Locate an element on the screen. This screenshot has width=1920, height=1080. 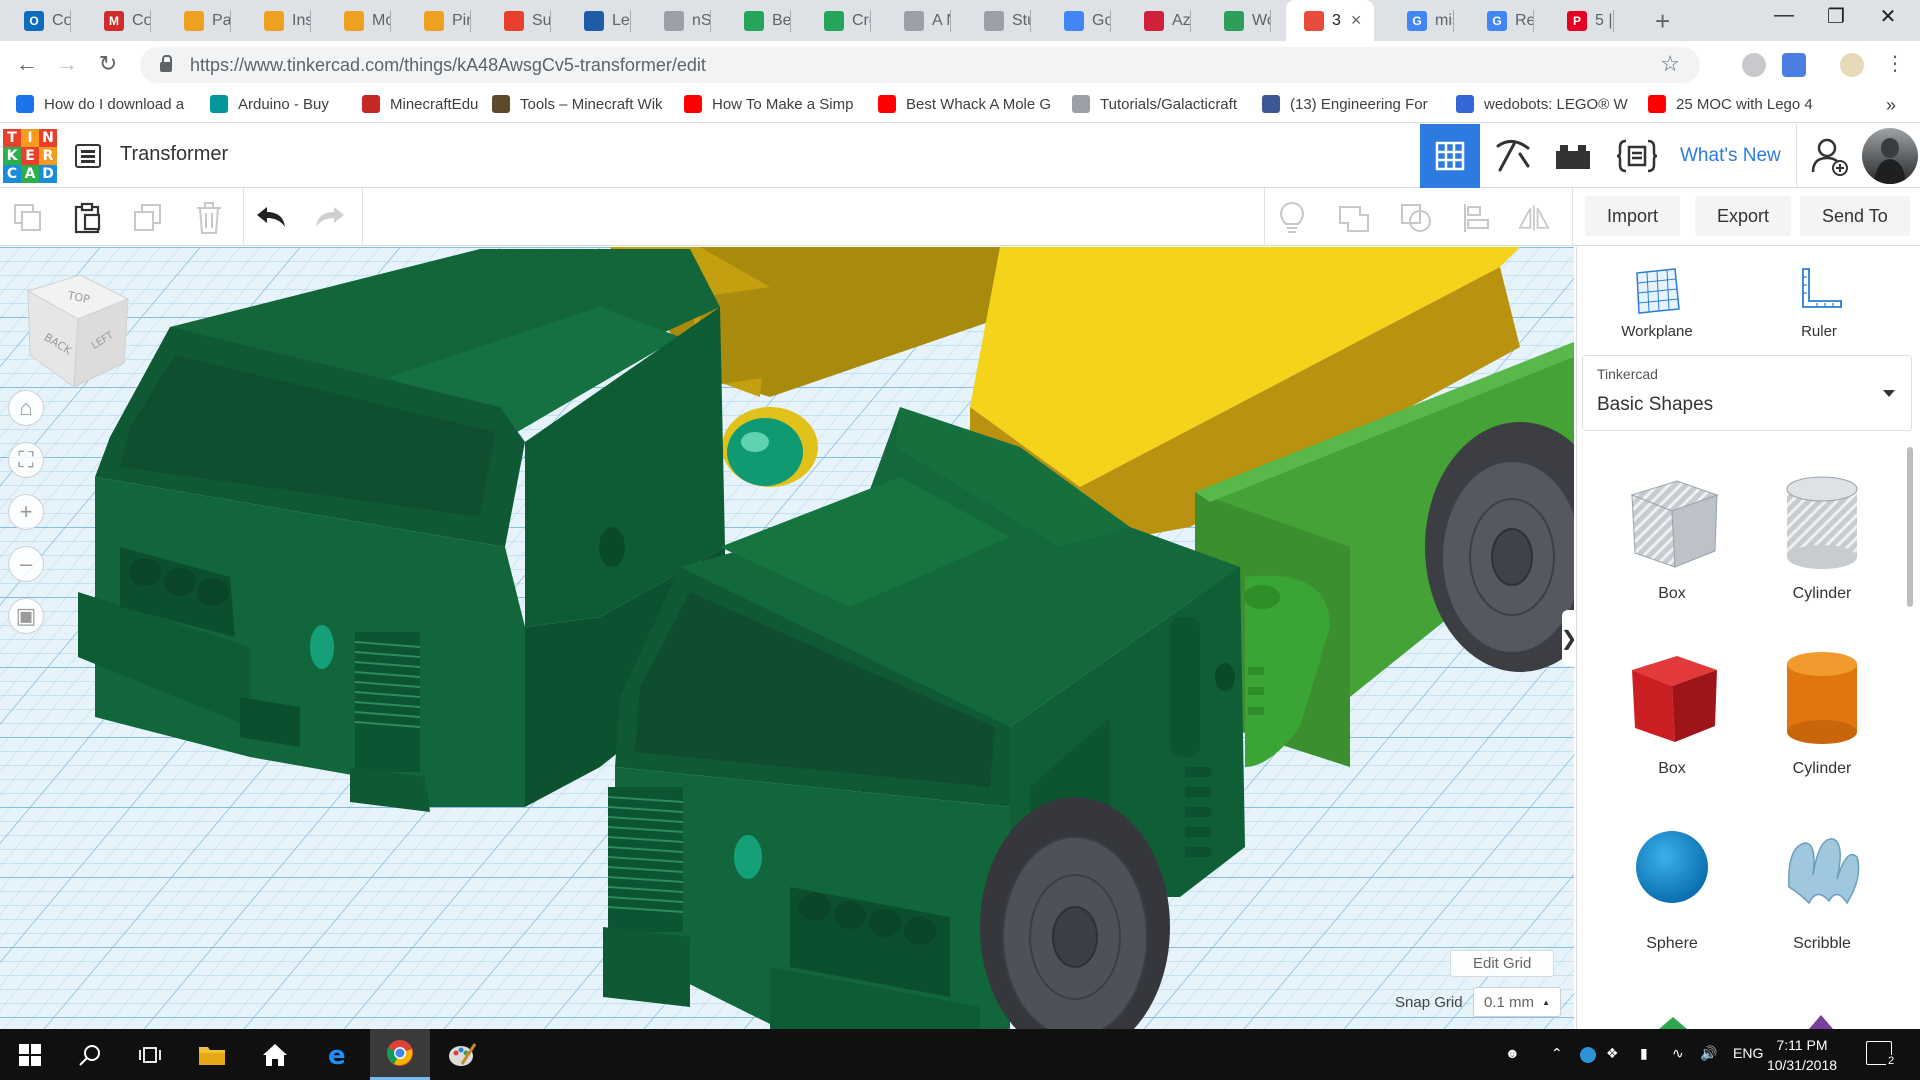
paste-icon is located at coordinates (88, 218).